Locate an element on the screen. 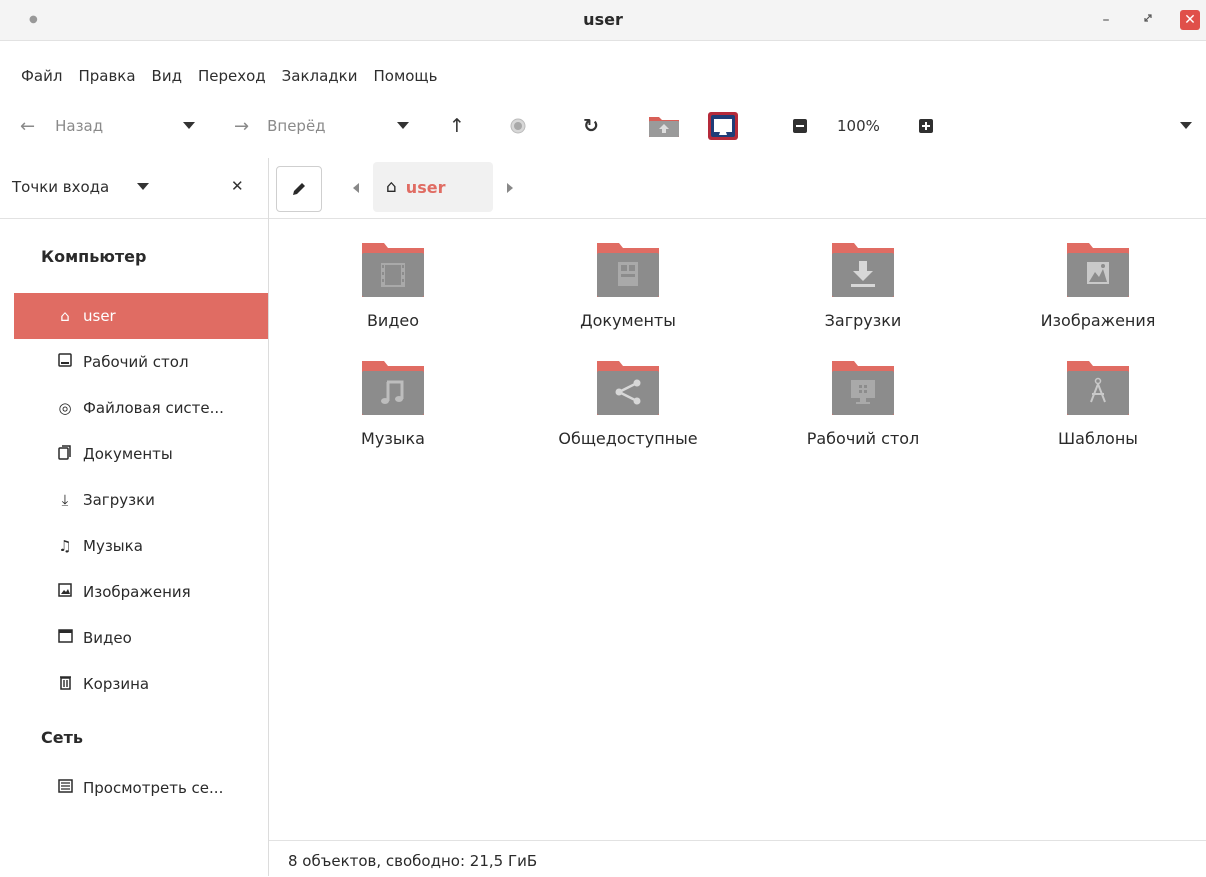 This screenshot has width=1206, height=877. reload-button: ↻ is located at coordinates (591, 126).